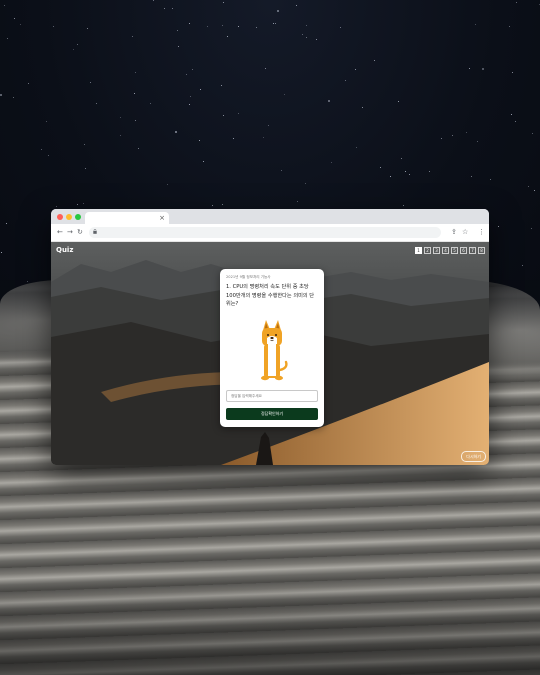 This screenshot has width=540, height=675. What do you see at coordinates (78, 217) in the screenshot?
I see `maximize-window-button` at bounding box center [78, 217].